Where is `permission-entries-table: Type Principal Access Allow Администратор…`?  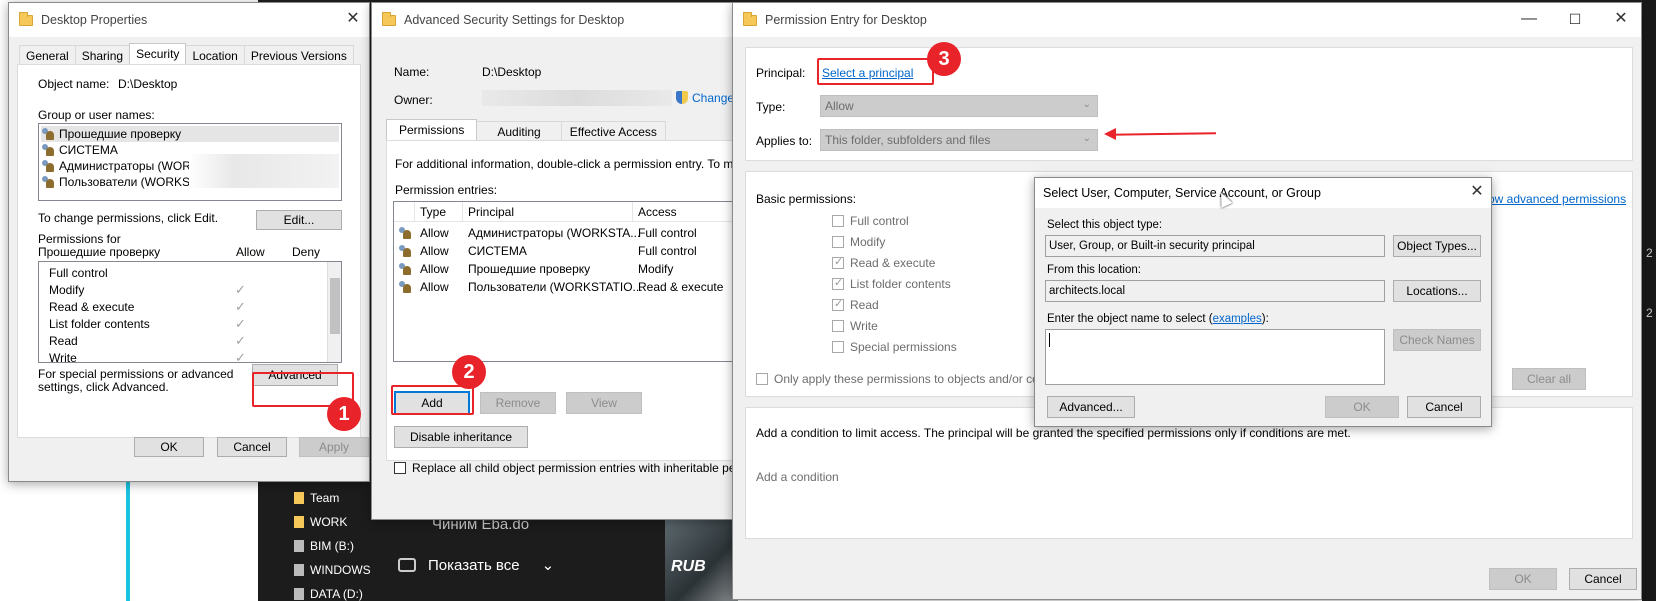
permission-entries-table: Type Principal Access Allow Администратор… is located at coordinates (565, 281).